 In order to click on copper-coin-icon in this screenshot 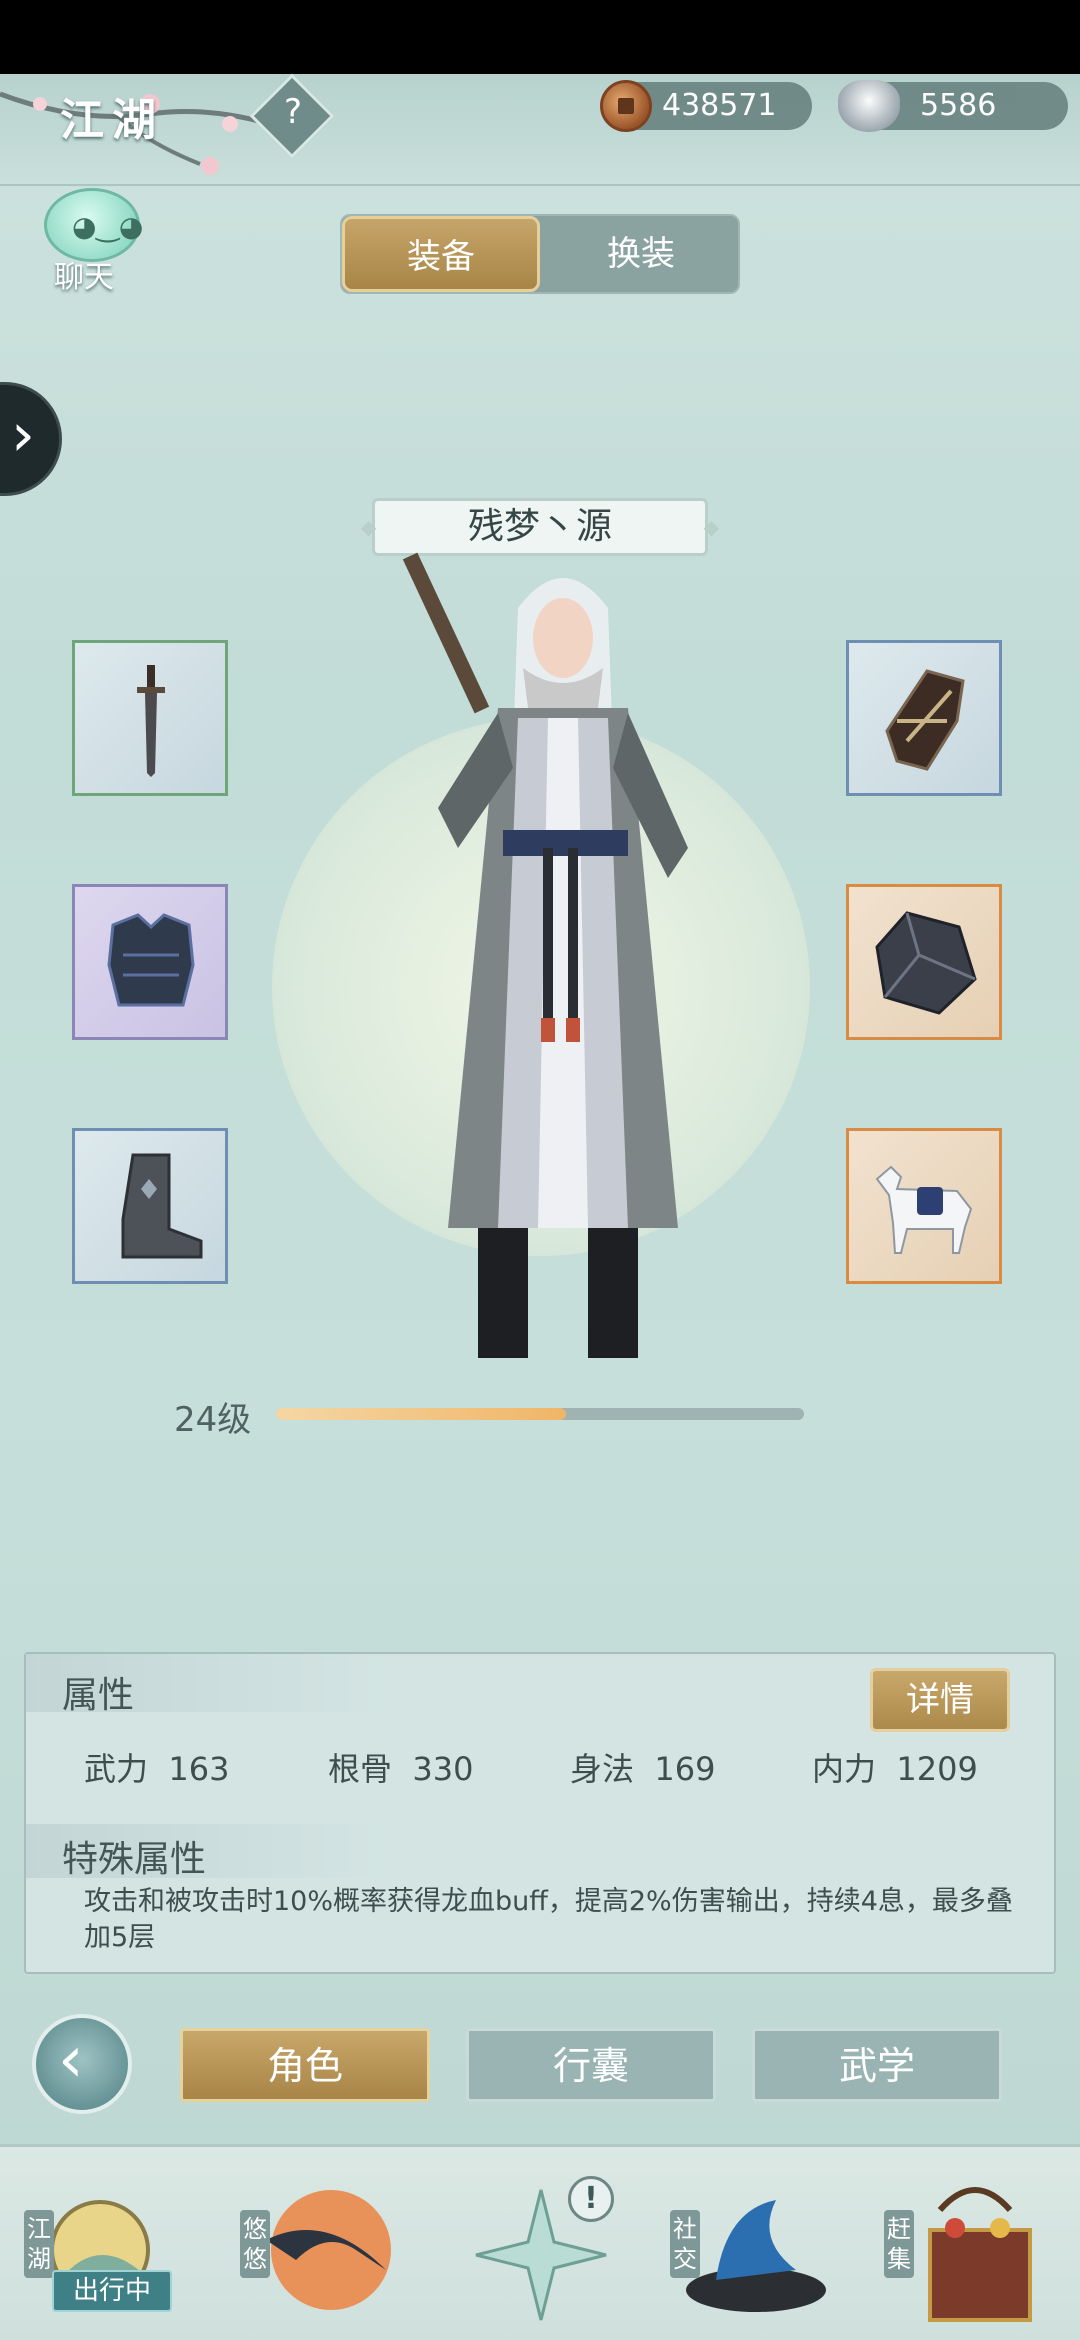, I will do `click(626, 106)`.